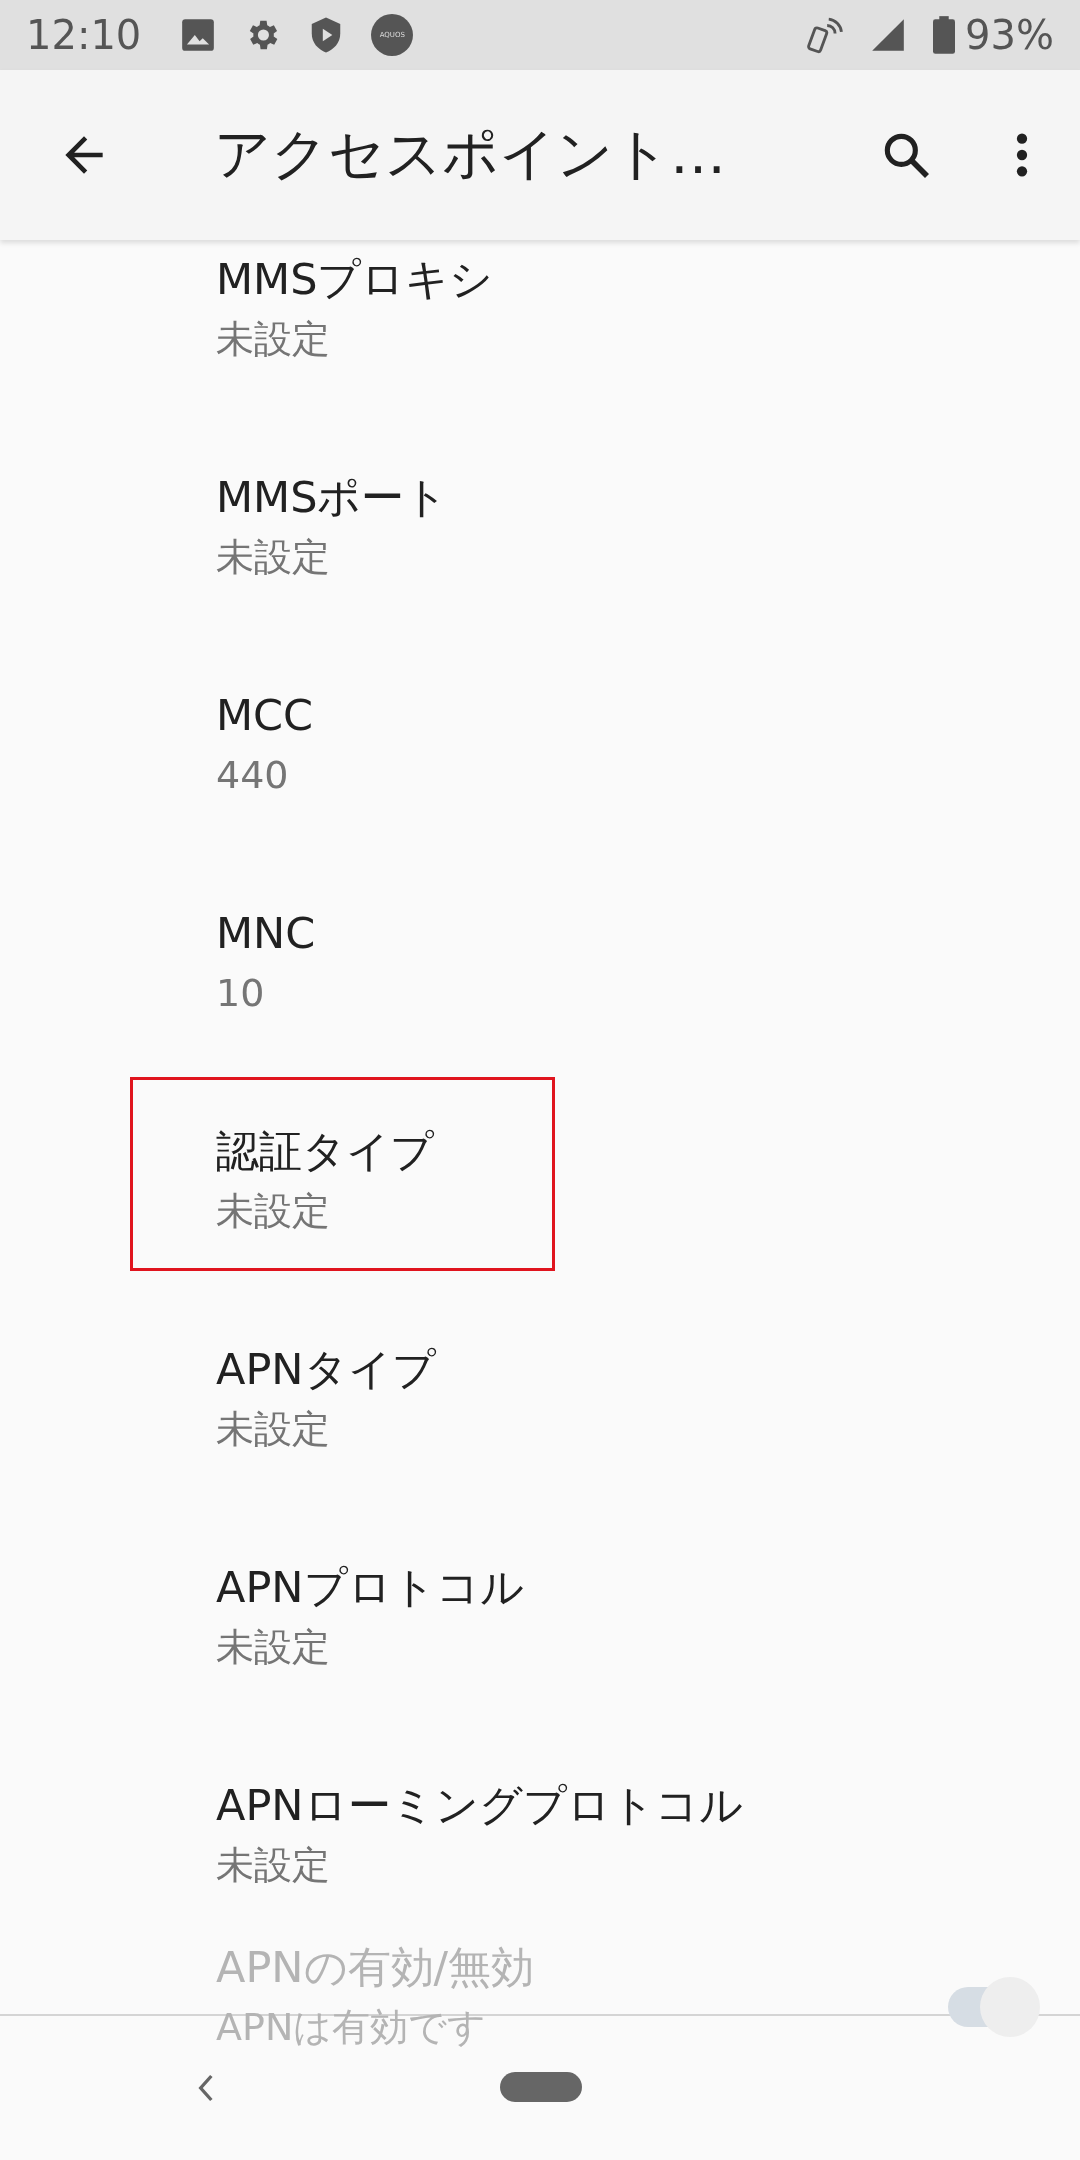 This screenshot has width=1080, height=2160. I want to click on item-value: 440, so click(252, 775).